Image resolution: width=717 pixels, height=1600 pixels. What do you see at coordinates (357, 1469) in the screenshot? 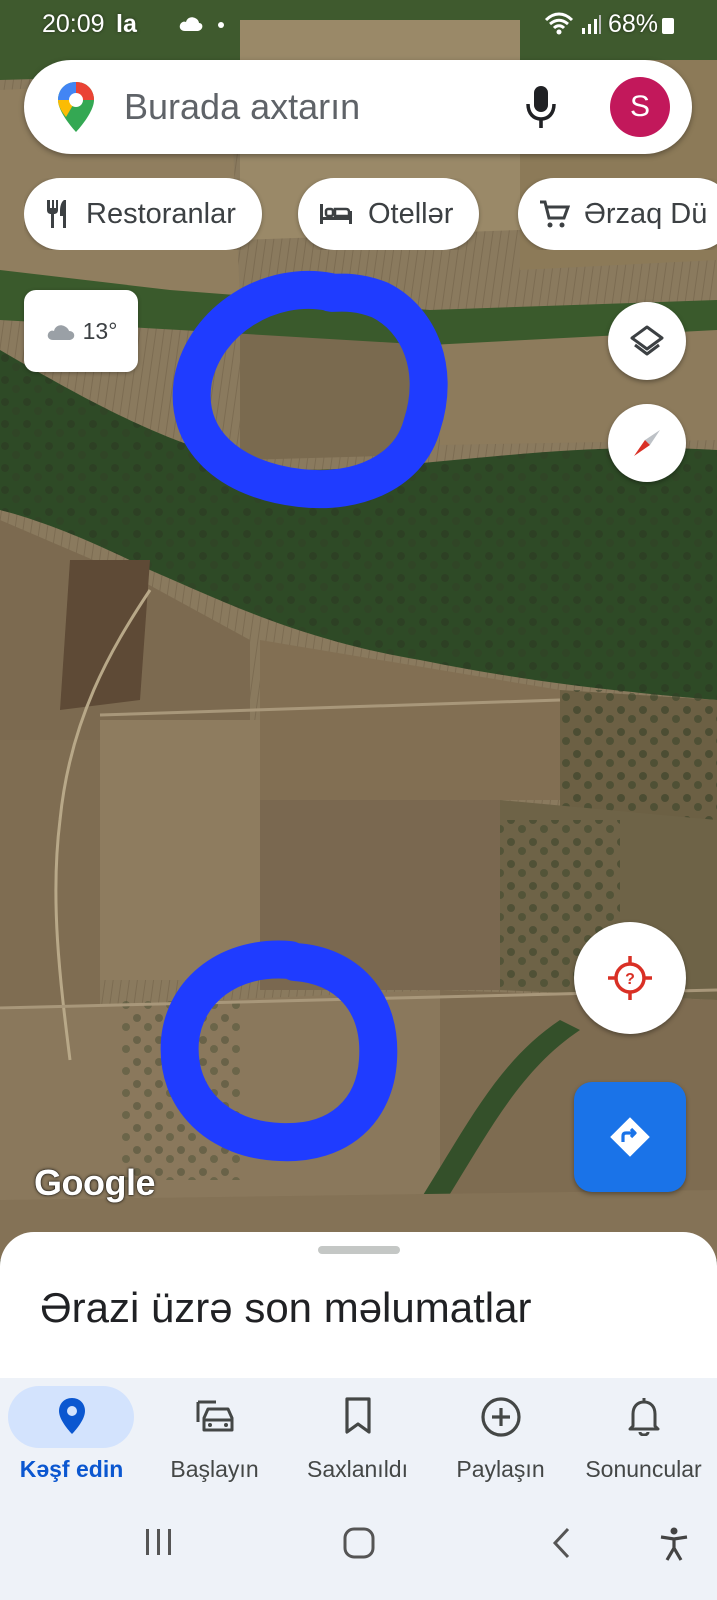
I see `nav-label: Saxlanıldı` at bounding box center [357, 1469].